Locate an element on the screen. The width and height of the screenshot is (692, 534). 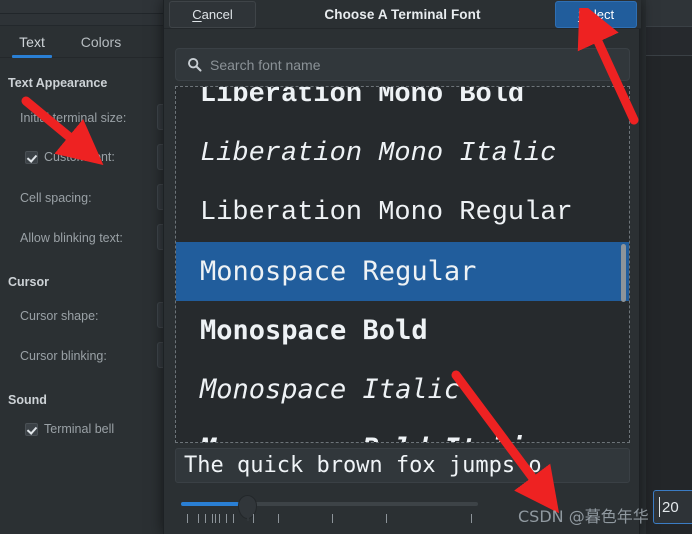
slider-fill is located at coordinates (210, 504).